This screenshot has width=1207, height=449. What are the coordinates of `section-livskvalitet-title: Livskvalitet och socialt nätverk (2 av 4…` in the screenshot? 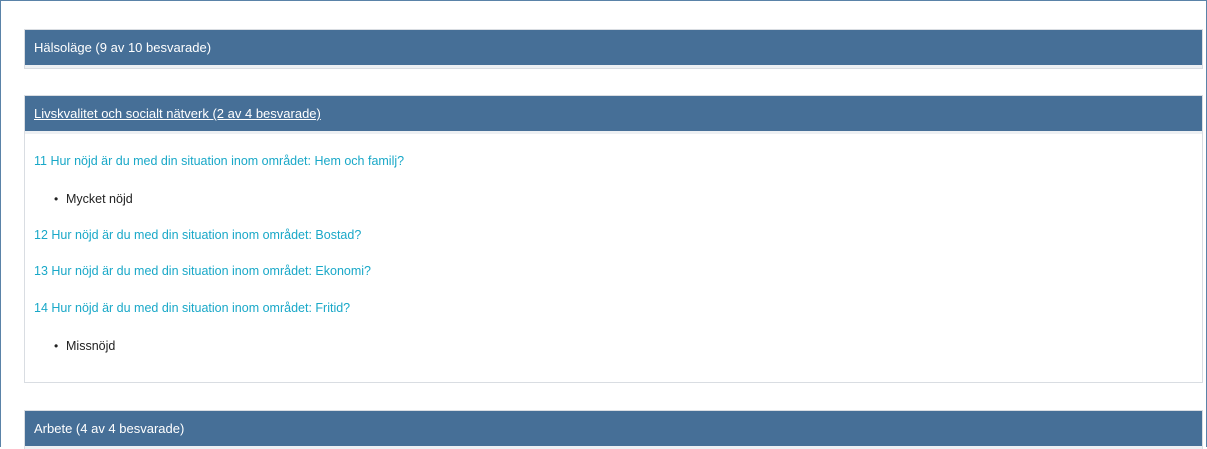 It's located at (177, 113).